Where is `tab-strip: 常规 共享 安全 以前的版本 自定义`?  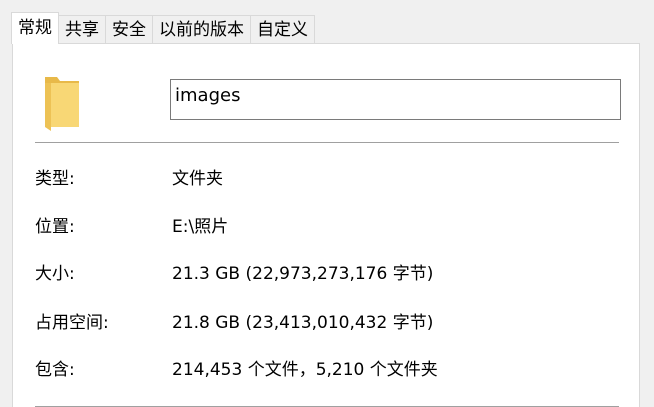
tab-strip: 常规 共享 安全 以前的版本 自定义 is located at coordinates (163, 28).